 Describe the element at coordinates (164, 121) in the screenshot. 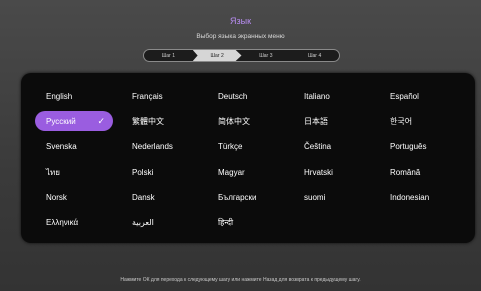

I see `language-option-traditional-chinese: 繁體中文` at that location.